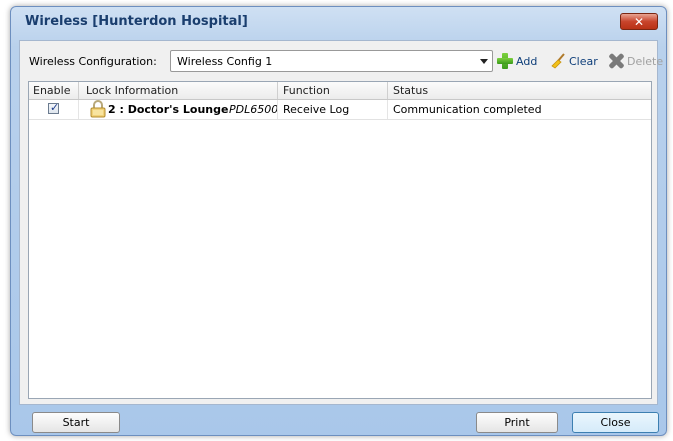  I want to click on table-header: Enable Lock Information Function Status, so click(340, 91).